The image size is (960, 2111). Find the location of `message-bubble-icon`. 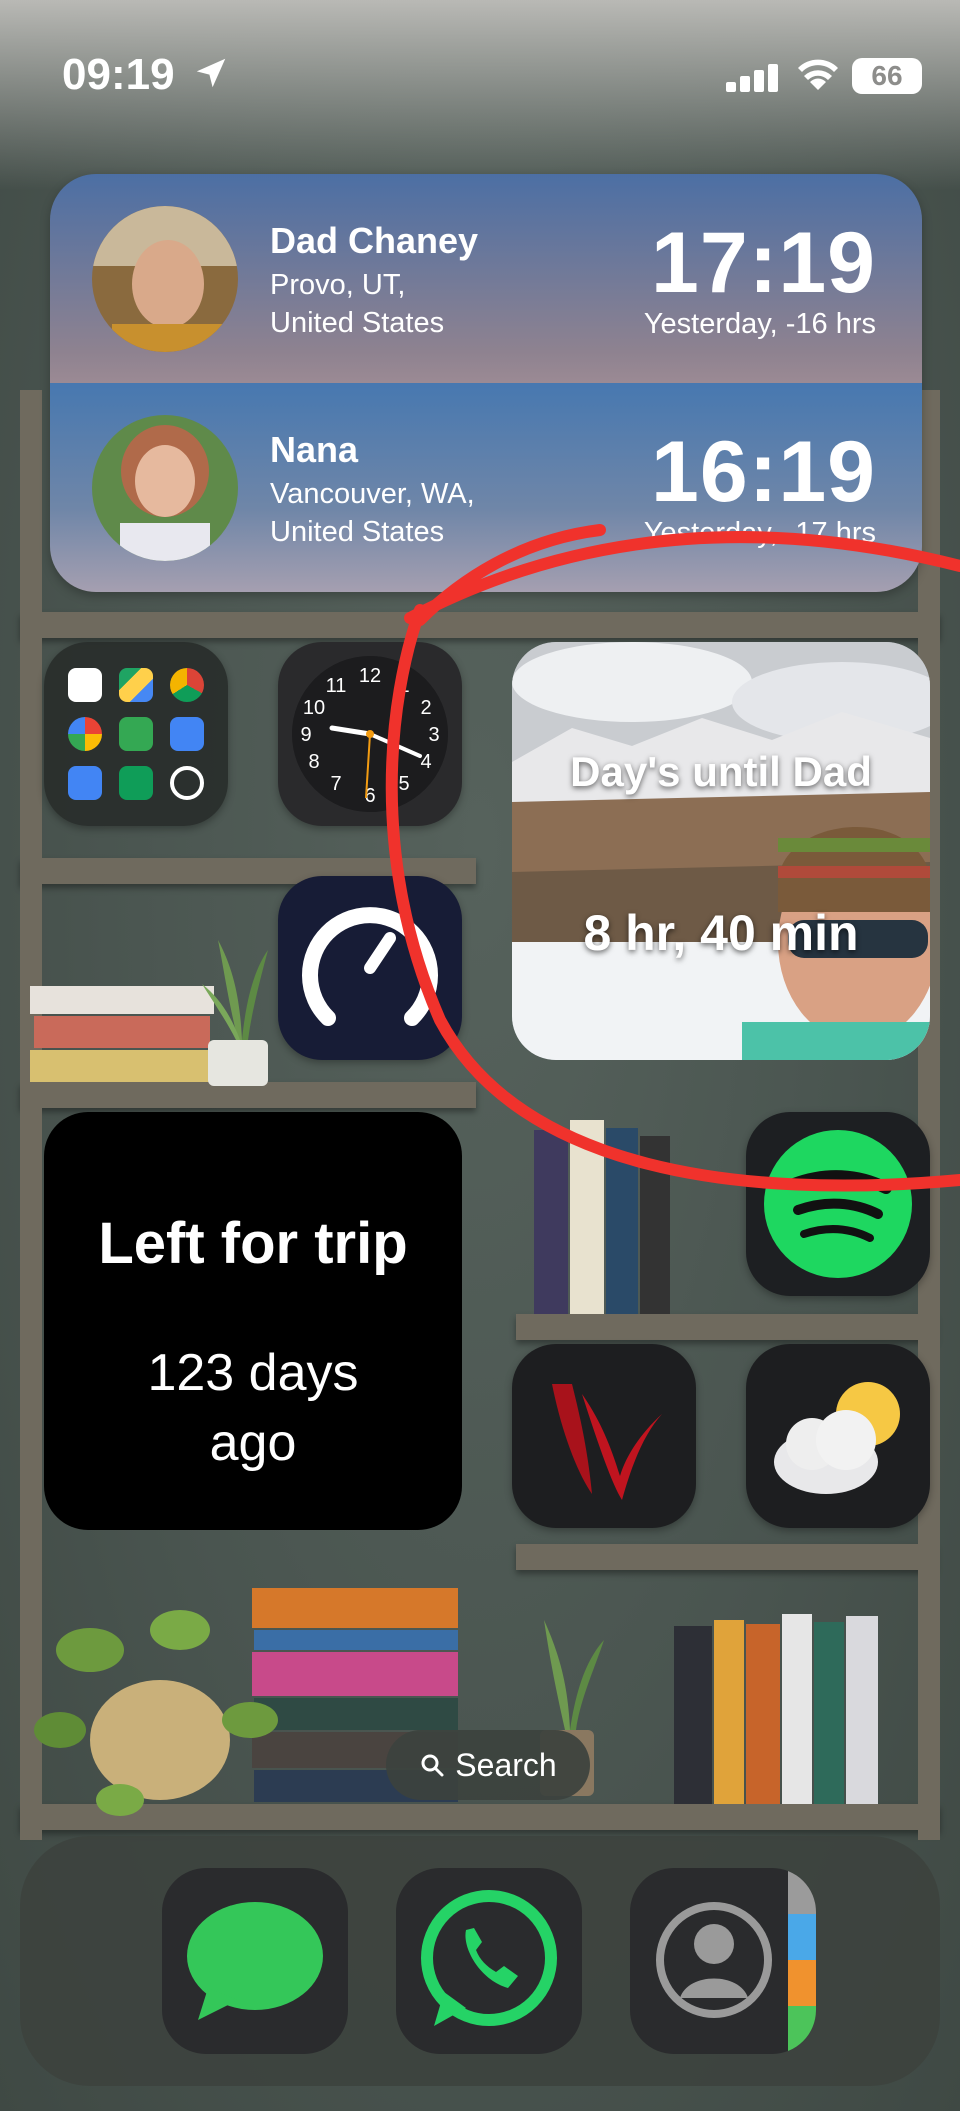

message-bubble-icon is located at coordinates (255, 1961).